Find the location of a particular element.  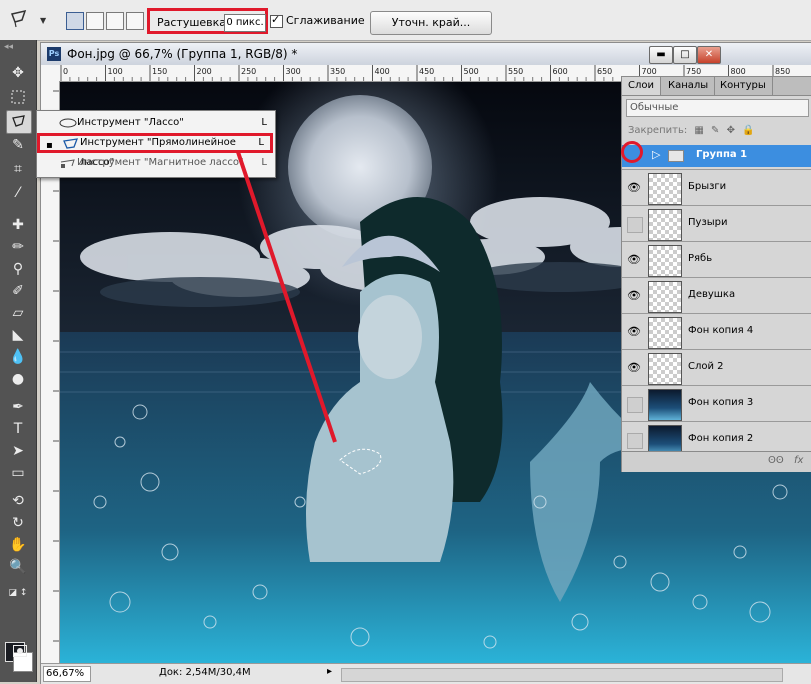

layer-name: Фон копия 4 is located at coordinates (721, 330).